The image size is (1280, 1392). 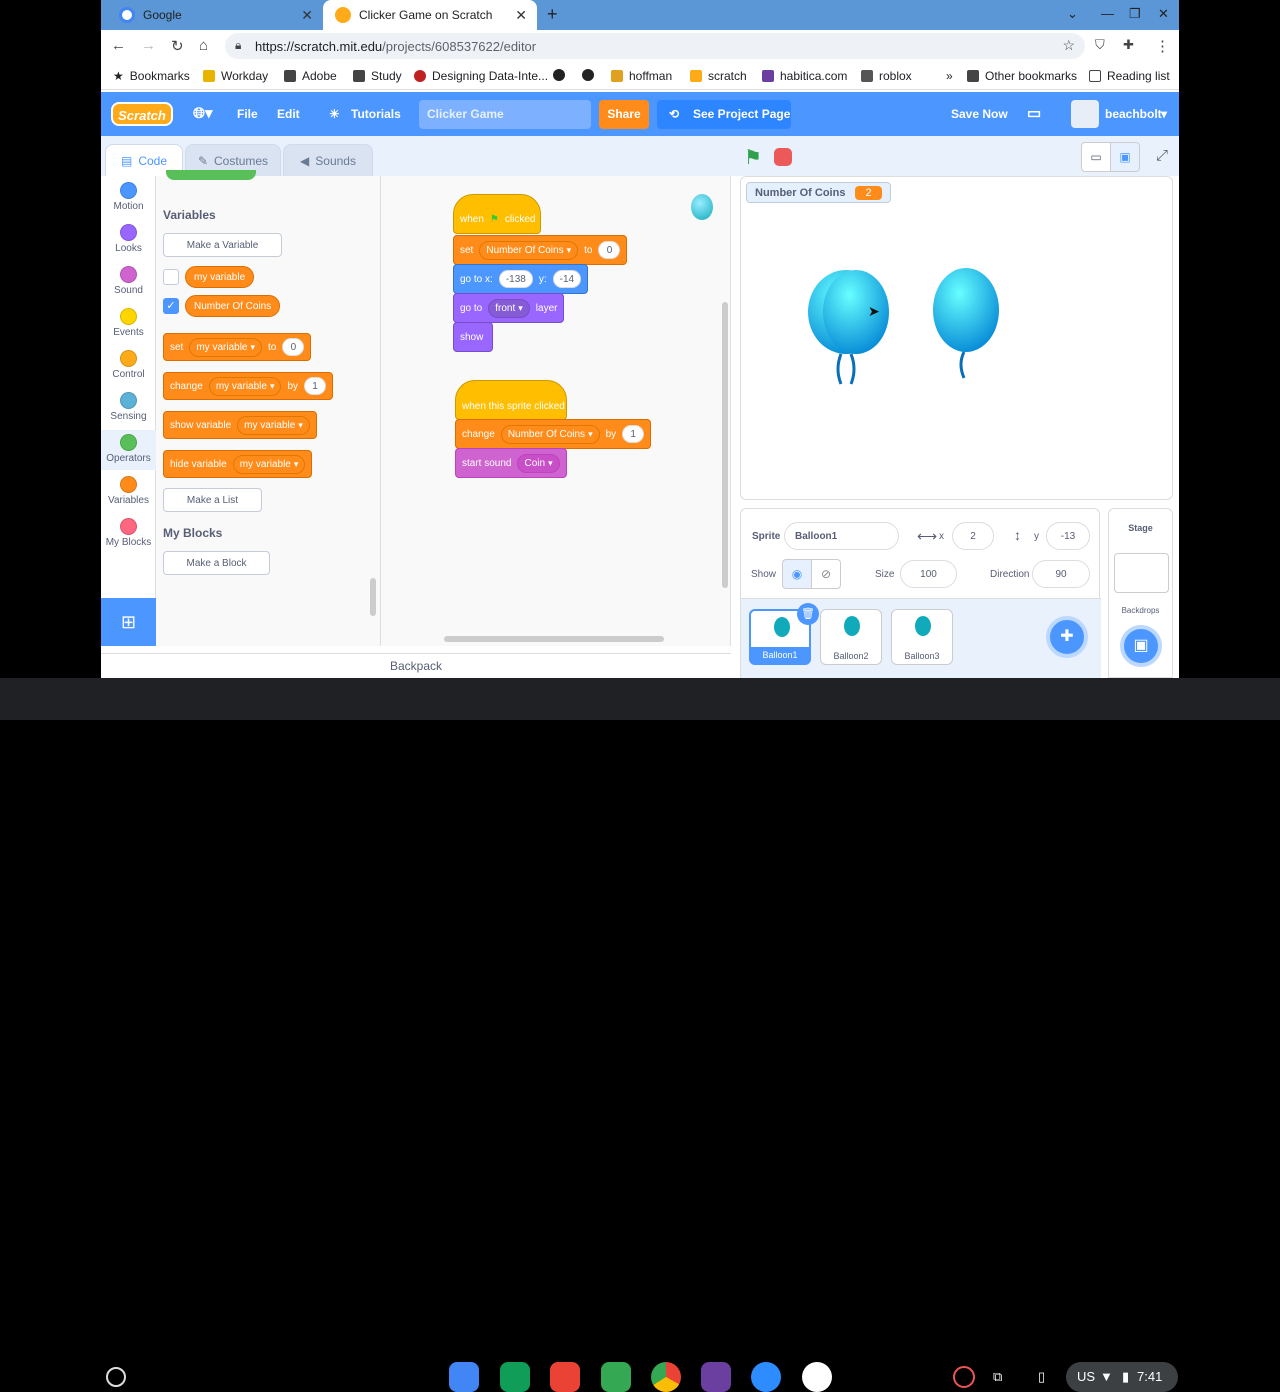 I want to click on show-variable-block: show variable my variable, so click(x=240, y=425).